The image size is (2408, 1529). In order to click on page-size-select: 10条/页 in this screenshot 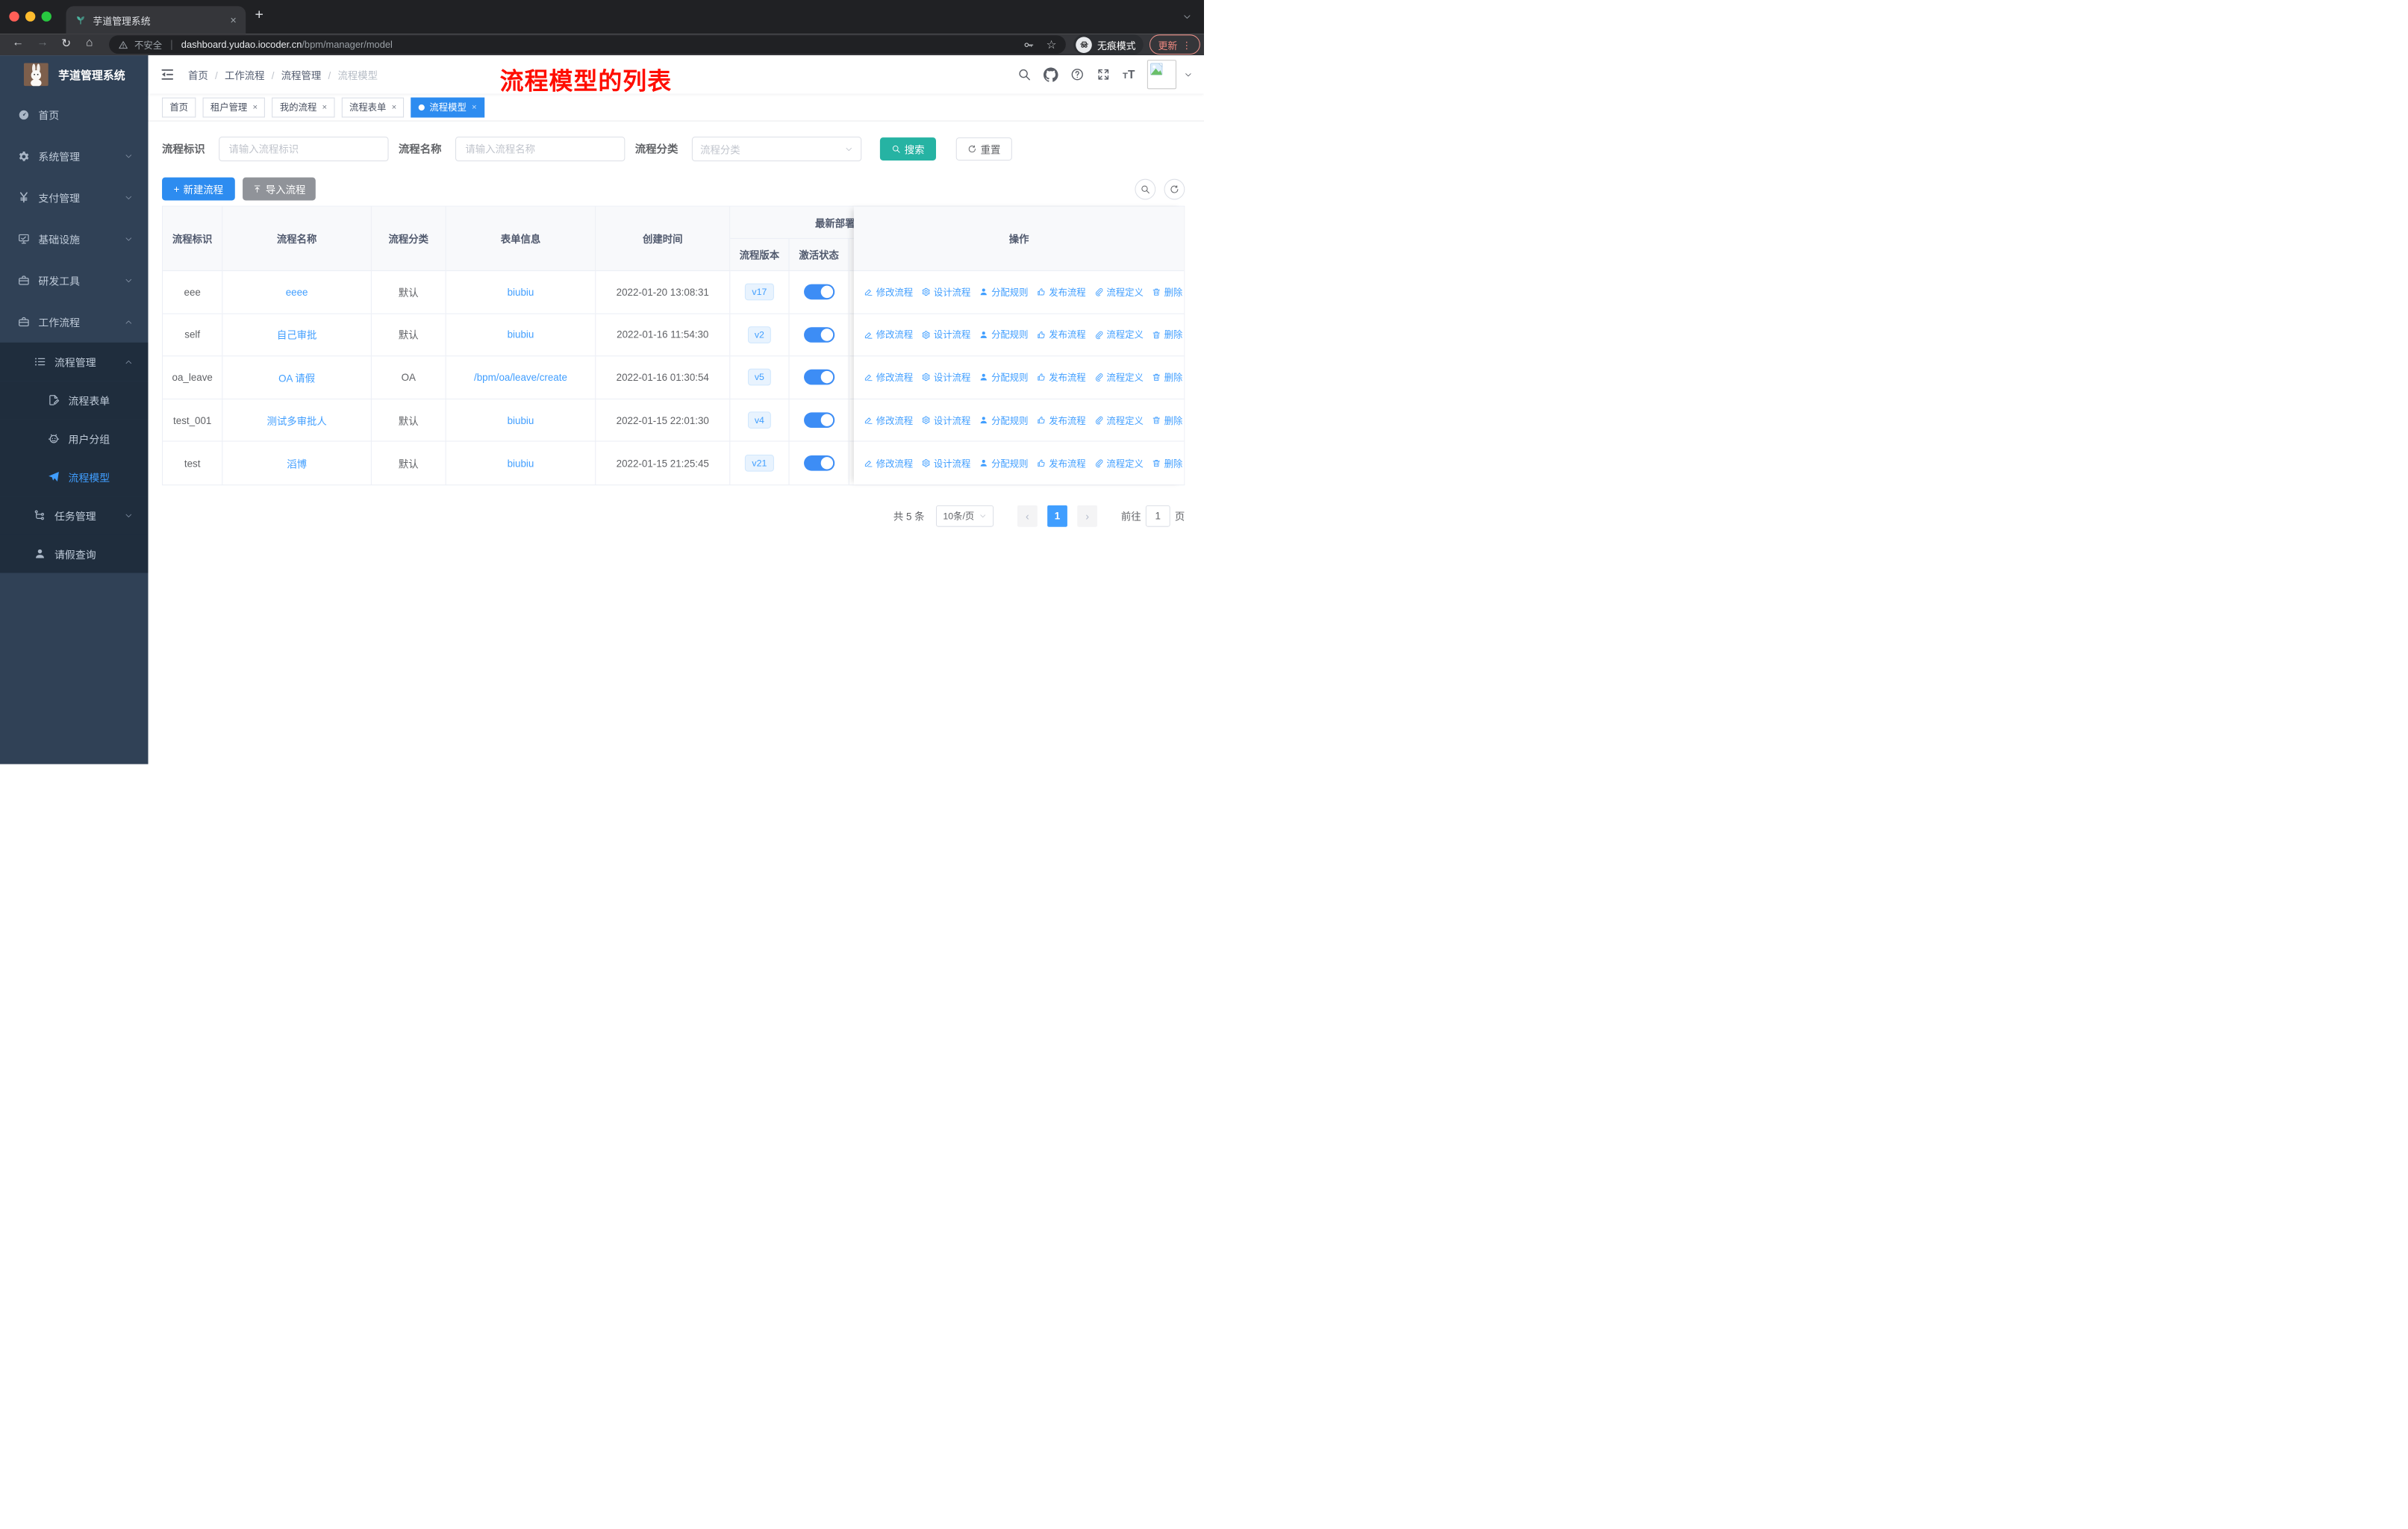, I will do `click(964, 516)`.